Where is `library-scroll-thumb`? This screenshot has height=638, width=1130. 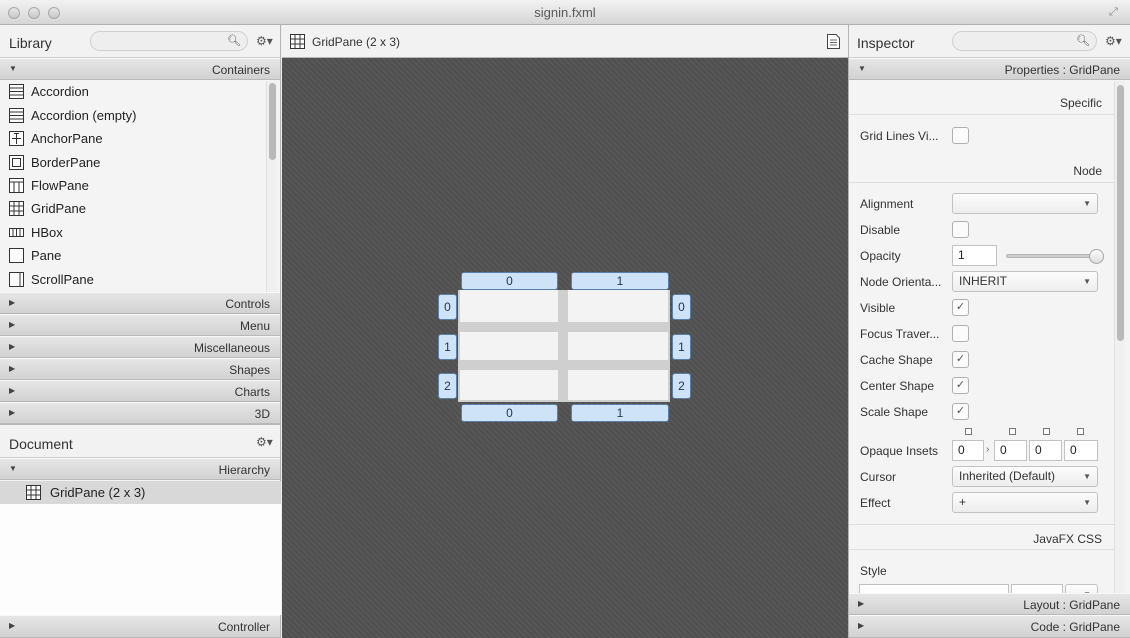 library-scroll-thumb is located at coordinates (272, 121).